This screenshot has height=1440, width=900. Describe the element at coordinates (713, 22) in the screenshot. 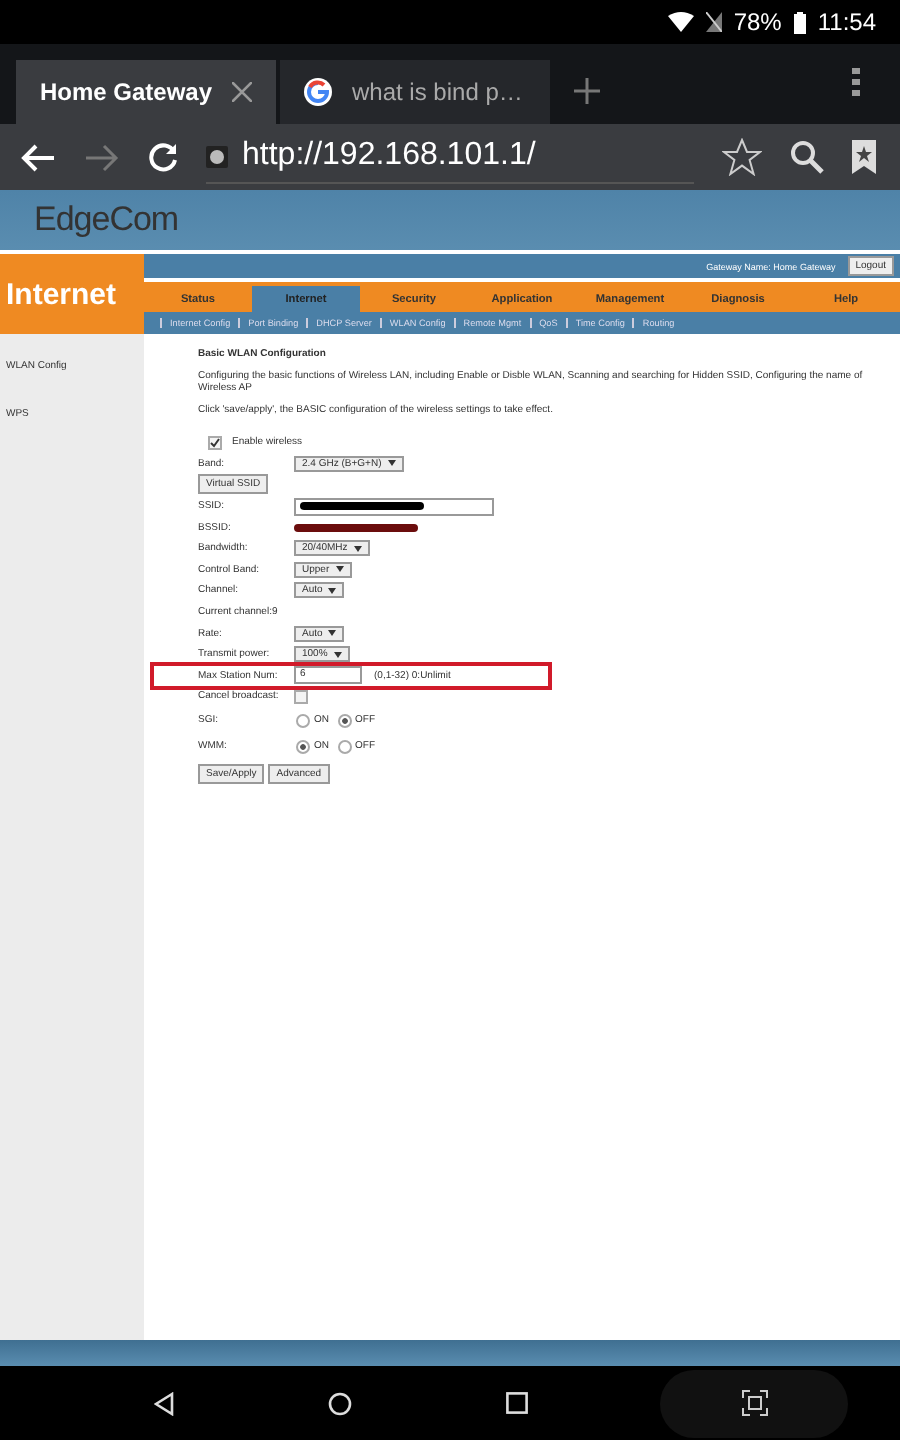

I see `no-sim-icon` at that location.